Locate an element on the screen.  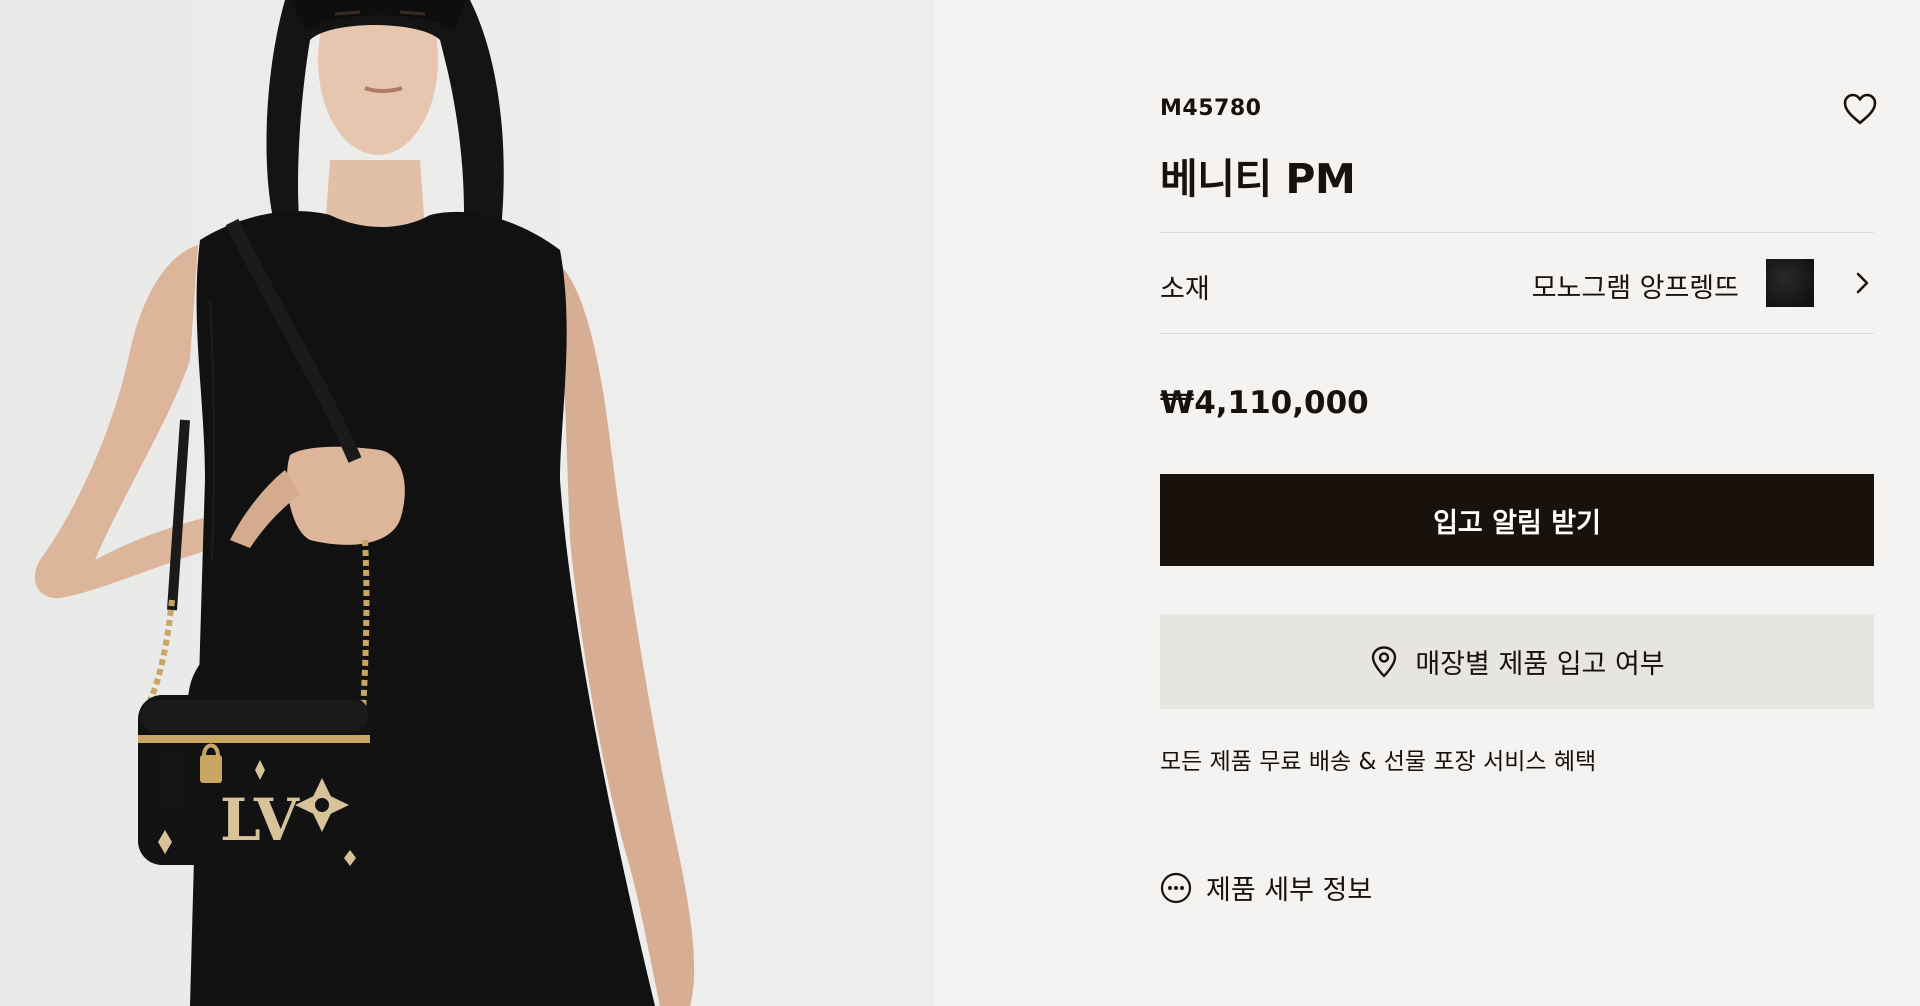
heart-icon is located at coordinates (1860, 109).